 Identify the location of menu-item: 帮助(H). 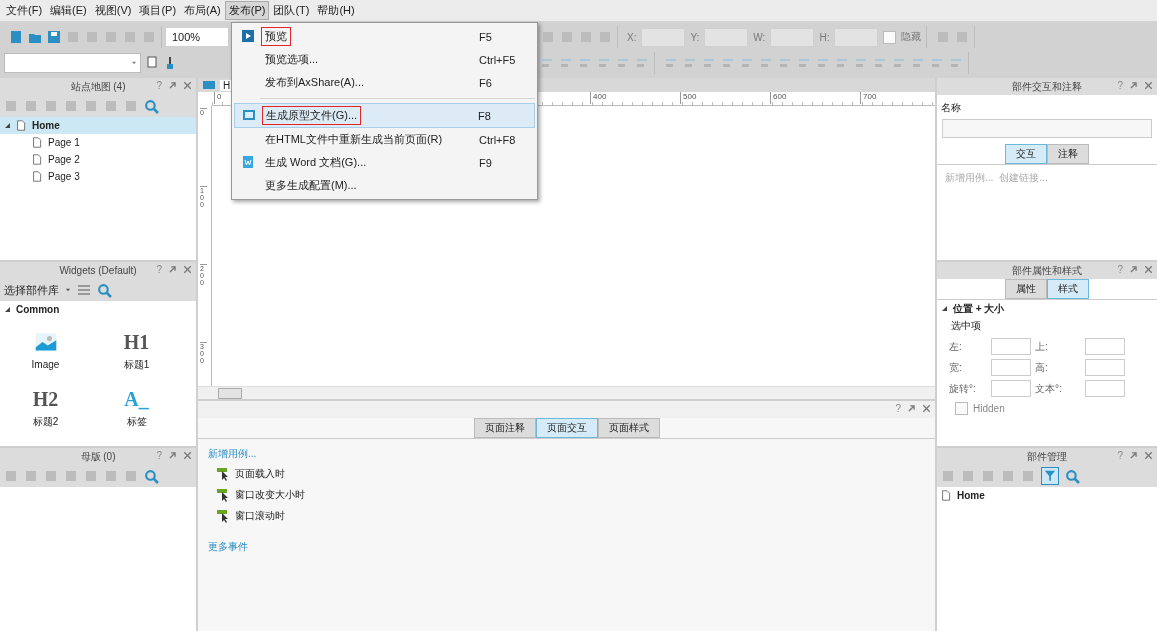
(336, 10).